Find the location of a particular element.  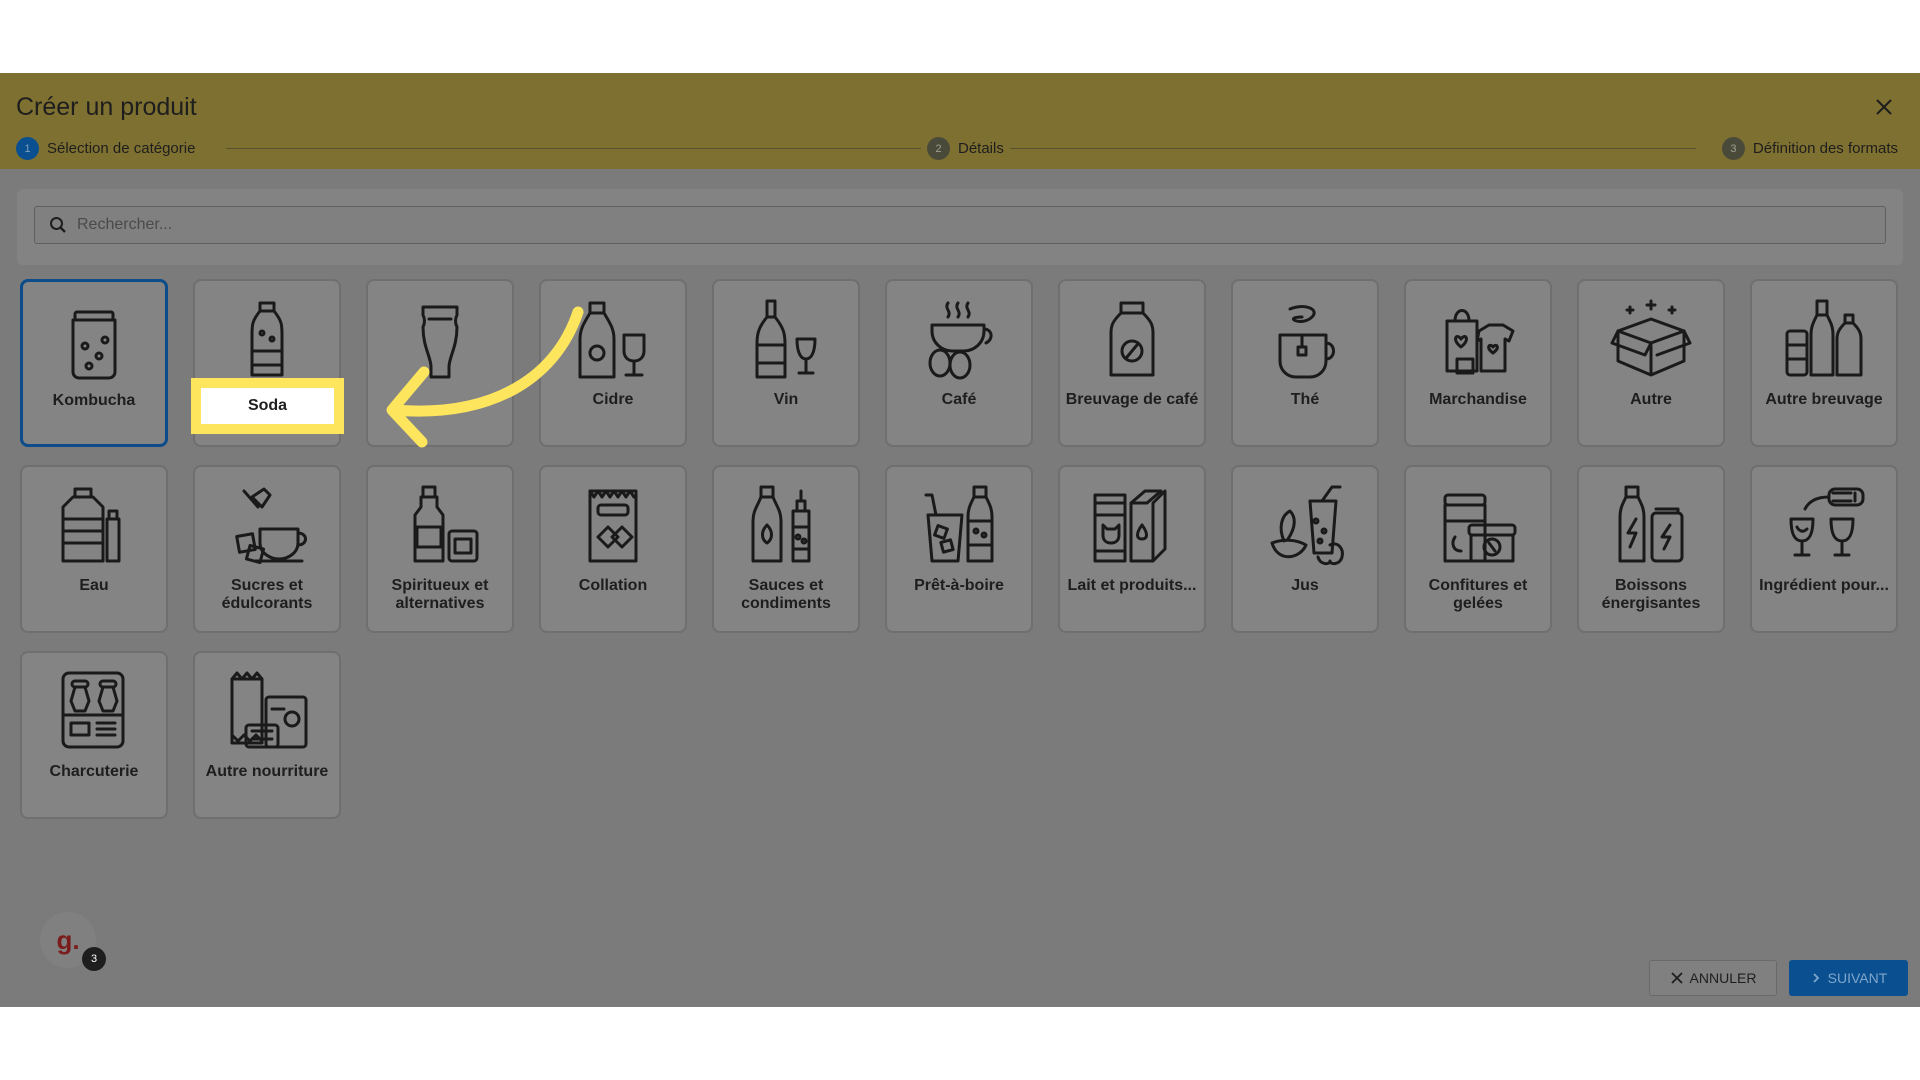

other-beverage-icon is located at coordinates (1824, 338).